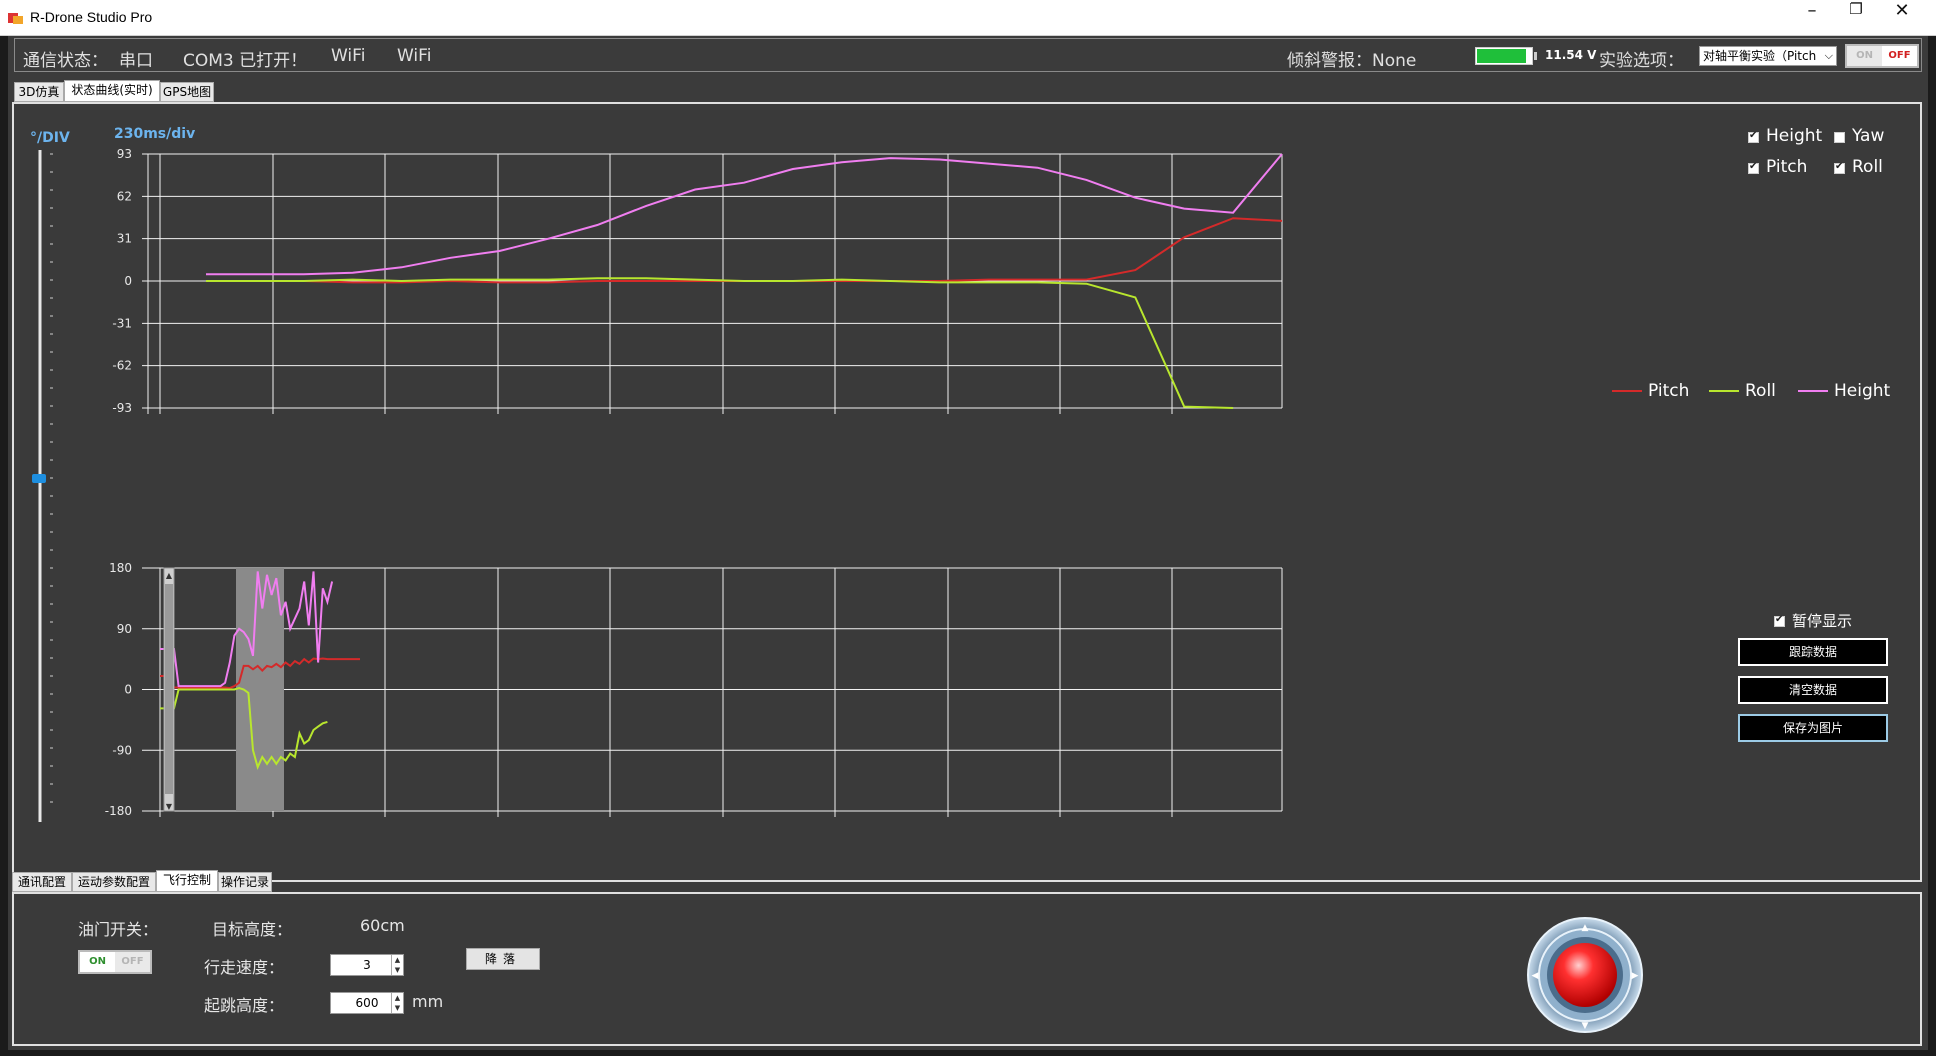  Describe the element at coordinates (114, 882) in the screenshot. I see `tab-motion-params: 运动参数配置` at that location.